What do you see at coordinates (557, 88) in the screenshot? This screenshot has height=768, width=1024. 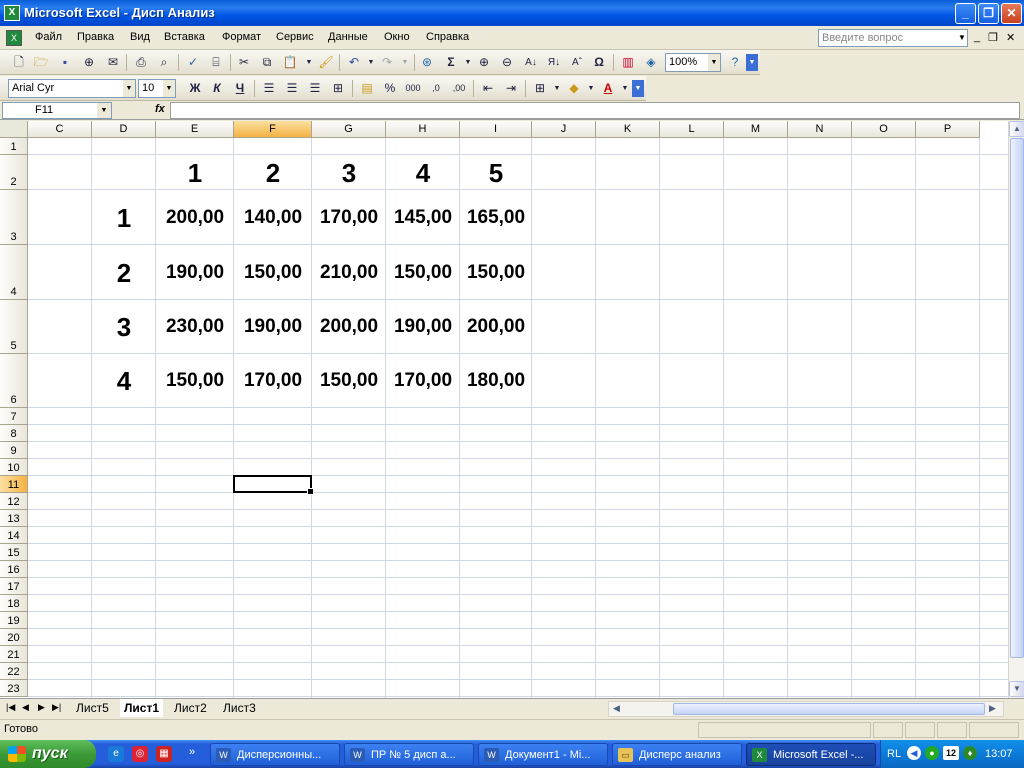 I see `borders-dropdown-icon: ▼` at bounding box center [557, 88].